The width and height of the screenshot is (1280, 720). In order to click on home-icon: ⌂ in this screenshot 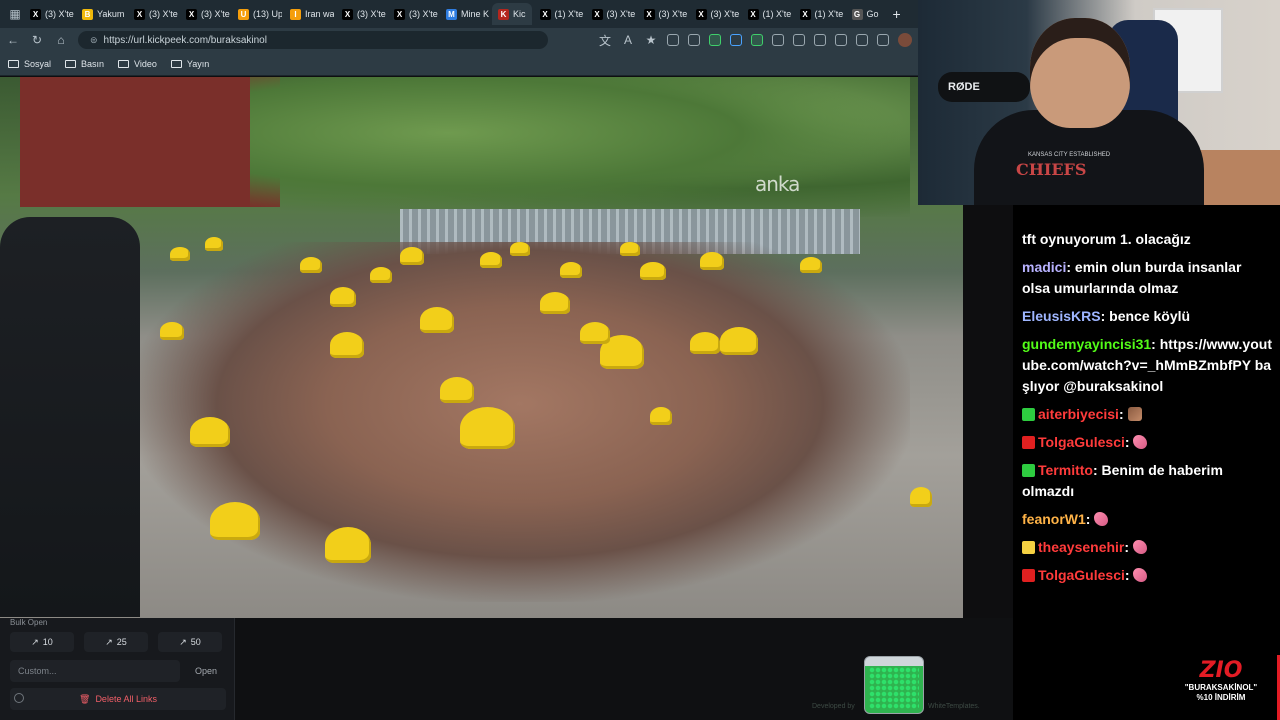, I will do `click(61, 40)`.